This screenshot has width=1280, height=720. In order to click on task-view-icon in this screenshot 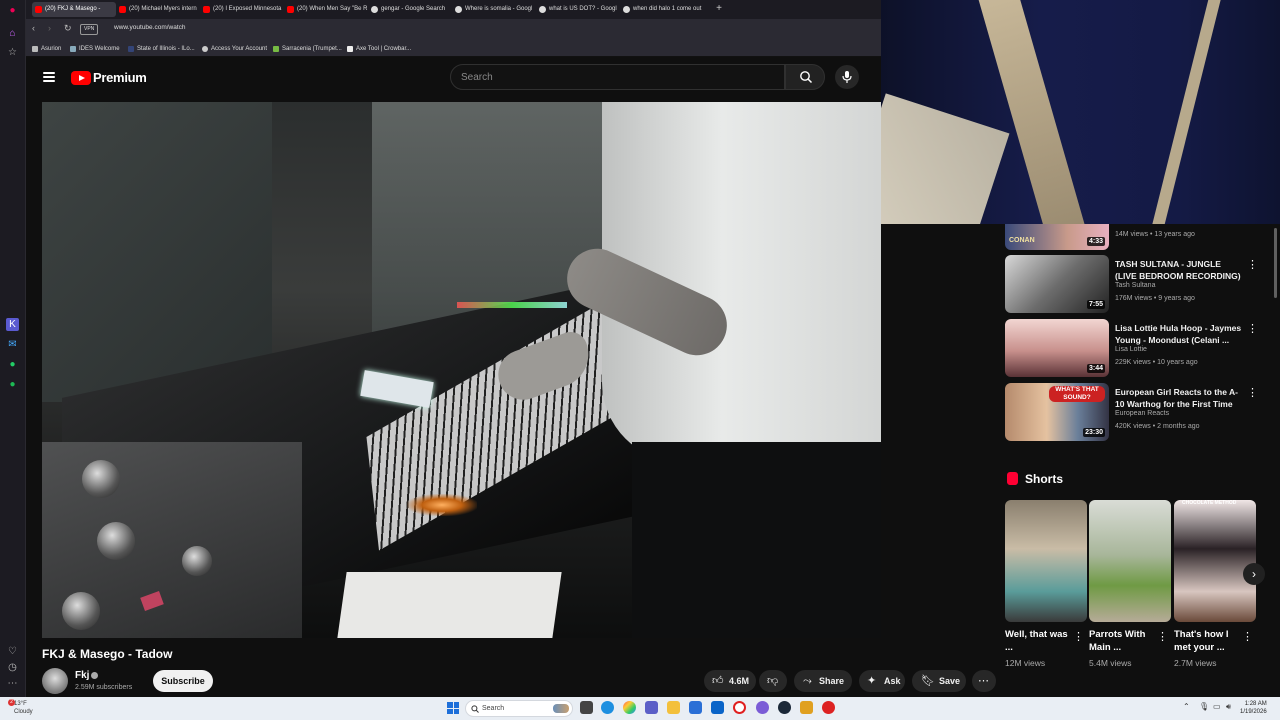, I will do `click(586, 707)`.